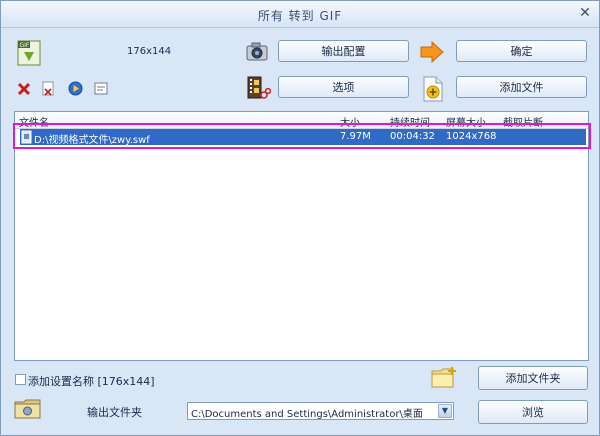 This screenshot has height=436, width=600. What do you see at coordinates (20, 379) in the screenshot?
I see `add-setting-name-checkbox` at bounding box center [20, 379].